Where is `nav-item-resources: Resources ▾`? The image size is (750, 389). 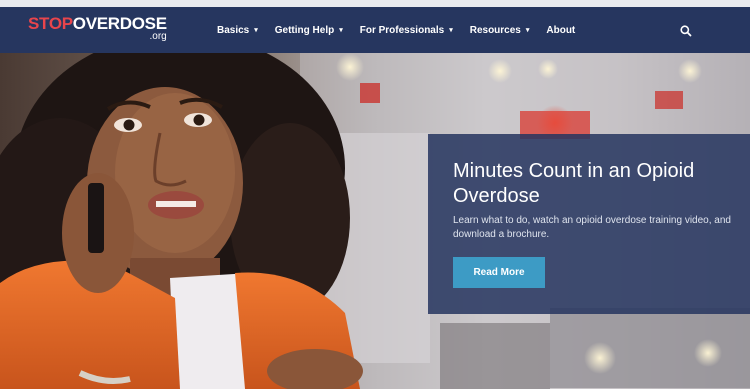 nav-item-resources: Resources ▾ is located at coordinates (500, 30).